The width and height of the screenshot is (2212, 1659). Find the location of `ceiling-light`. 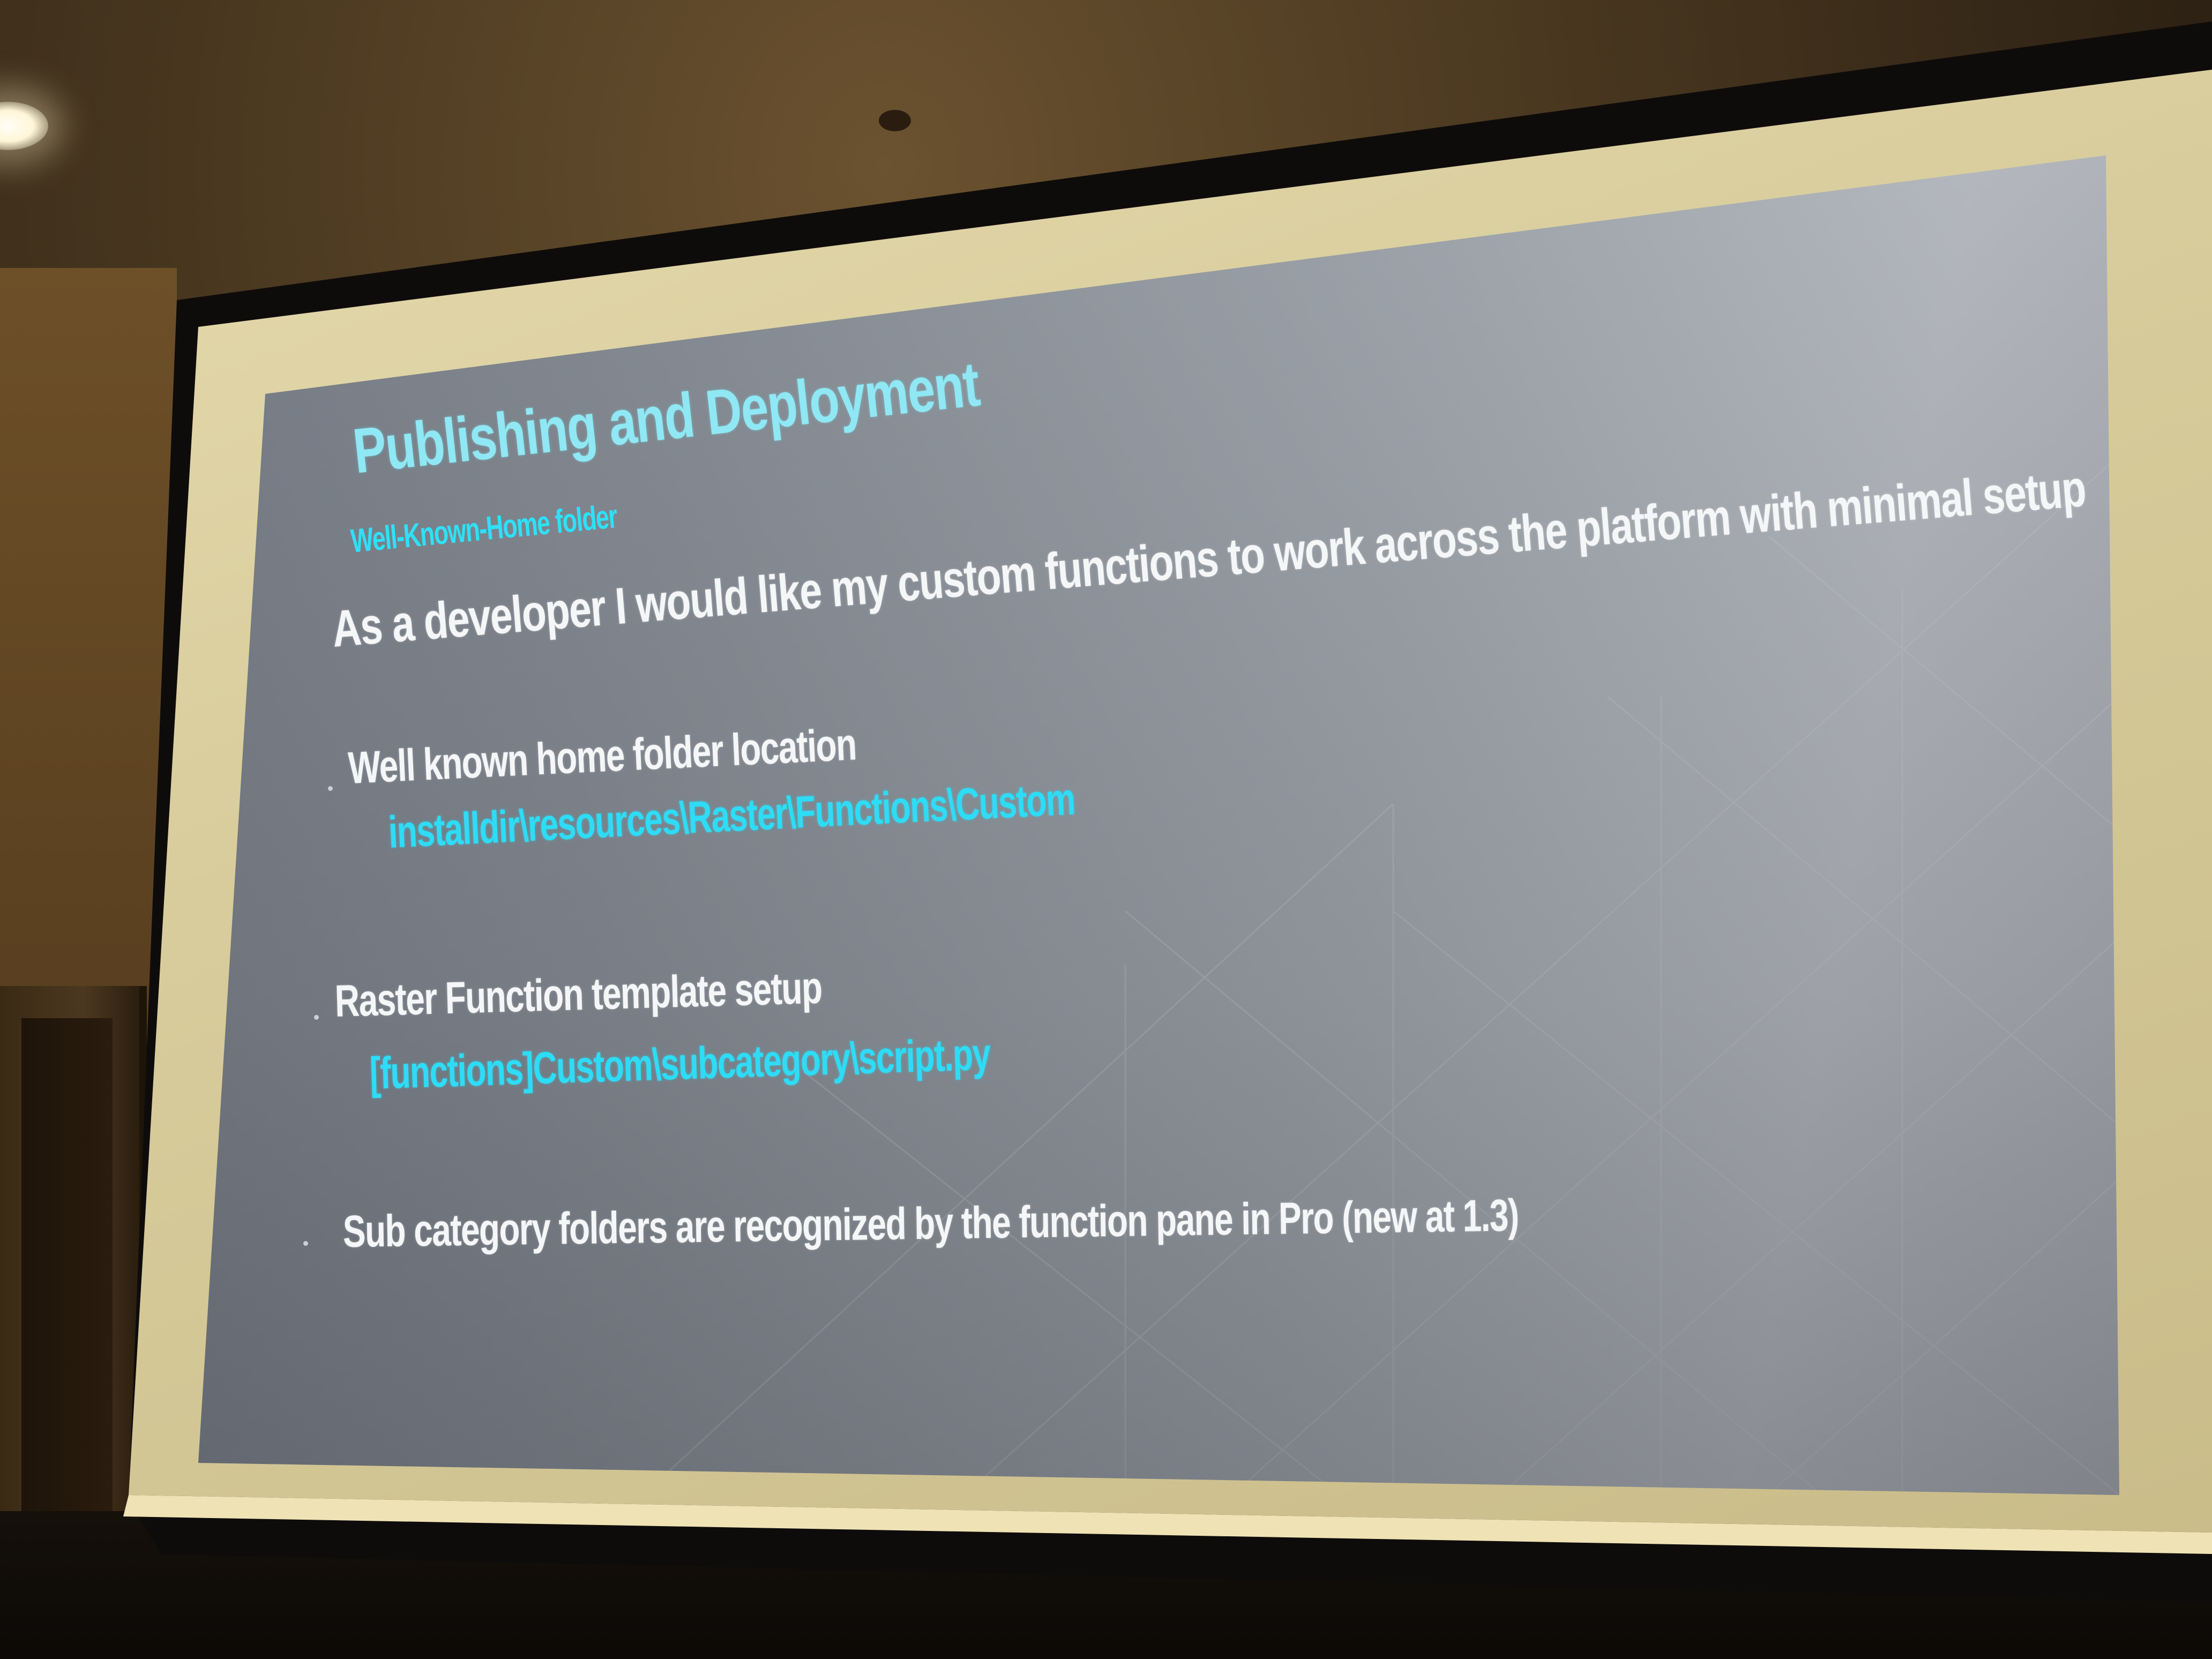

ceiling-light is located at coordinates (24, 126).